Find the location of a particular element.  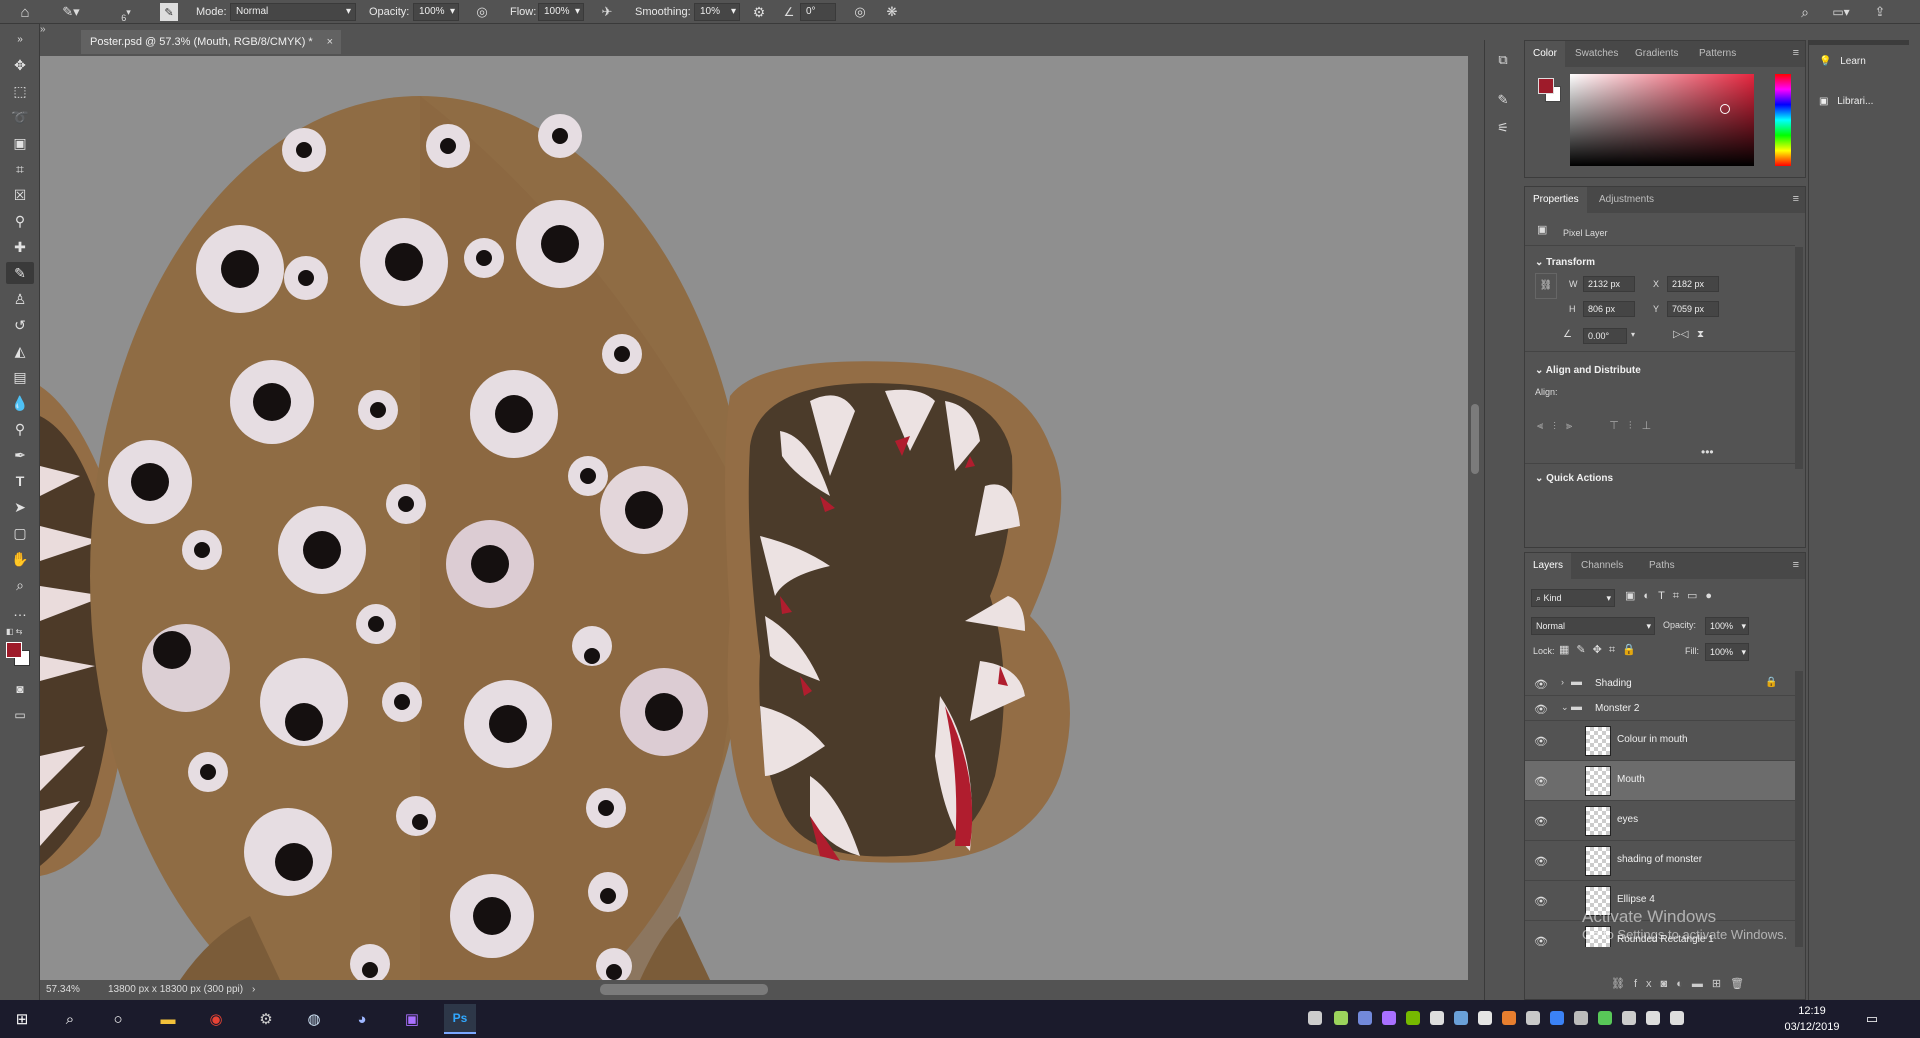

chevron-down-icon: ⌄ is located at coordinates (1565, 707).